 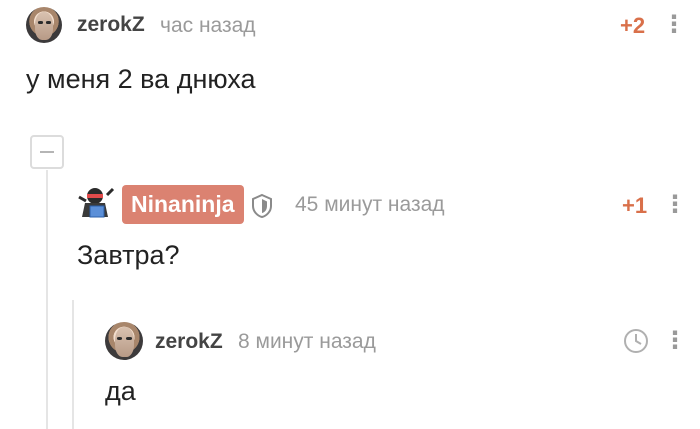 What do you see at coordinates (141, 79) in the screenshot?
I see `comment-text: у меня 2 ва днюха` at bounding box center [141, 79].